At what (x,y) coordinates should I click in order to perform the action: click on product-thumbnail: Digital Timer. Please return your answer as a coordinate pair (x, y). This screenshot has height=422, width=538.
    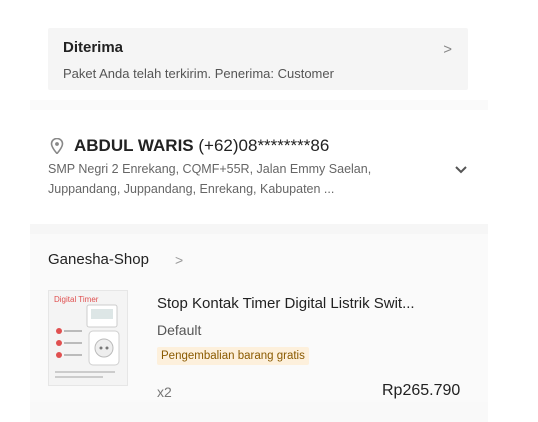
    Looking at the image, I should click on (88, 338).